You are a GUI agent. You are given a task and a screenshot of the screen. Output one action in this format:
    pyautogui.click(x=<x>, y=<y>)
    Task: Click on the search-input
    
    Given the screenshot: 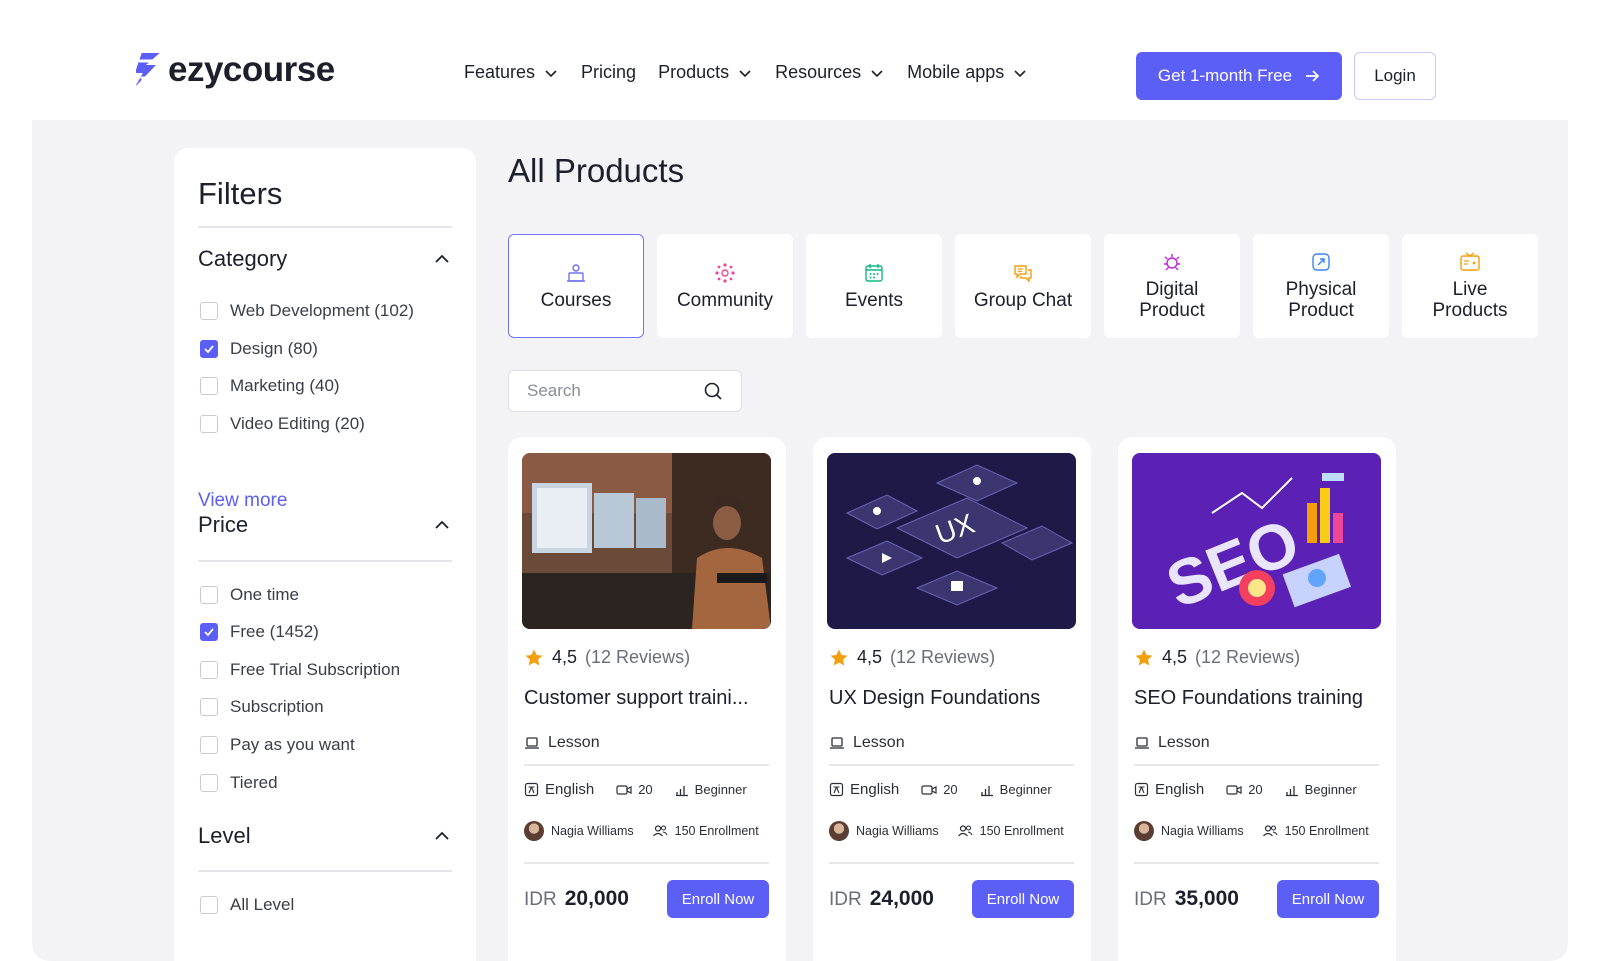 What is the action you would take?
    pyautogui.click(x=607, y=391)
    